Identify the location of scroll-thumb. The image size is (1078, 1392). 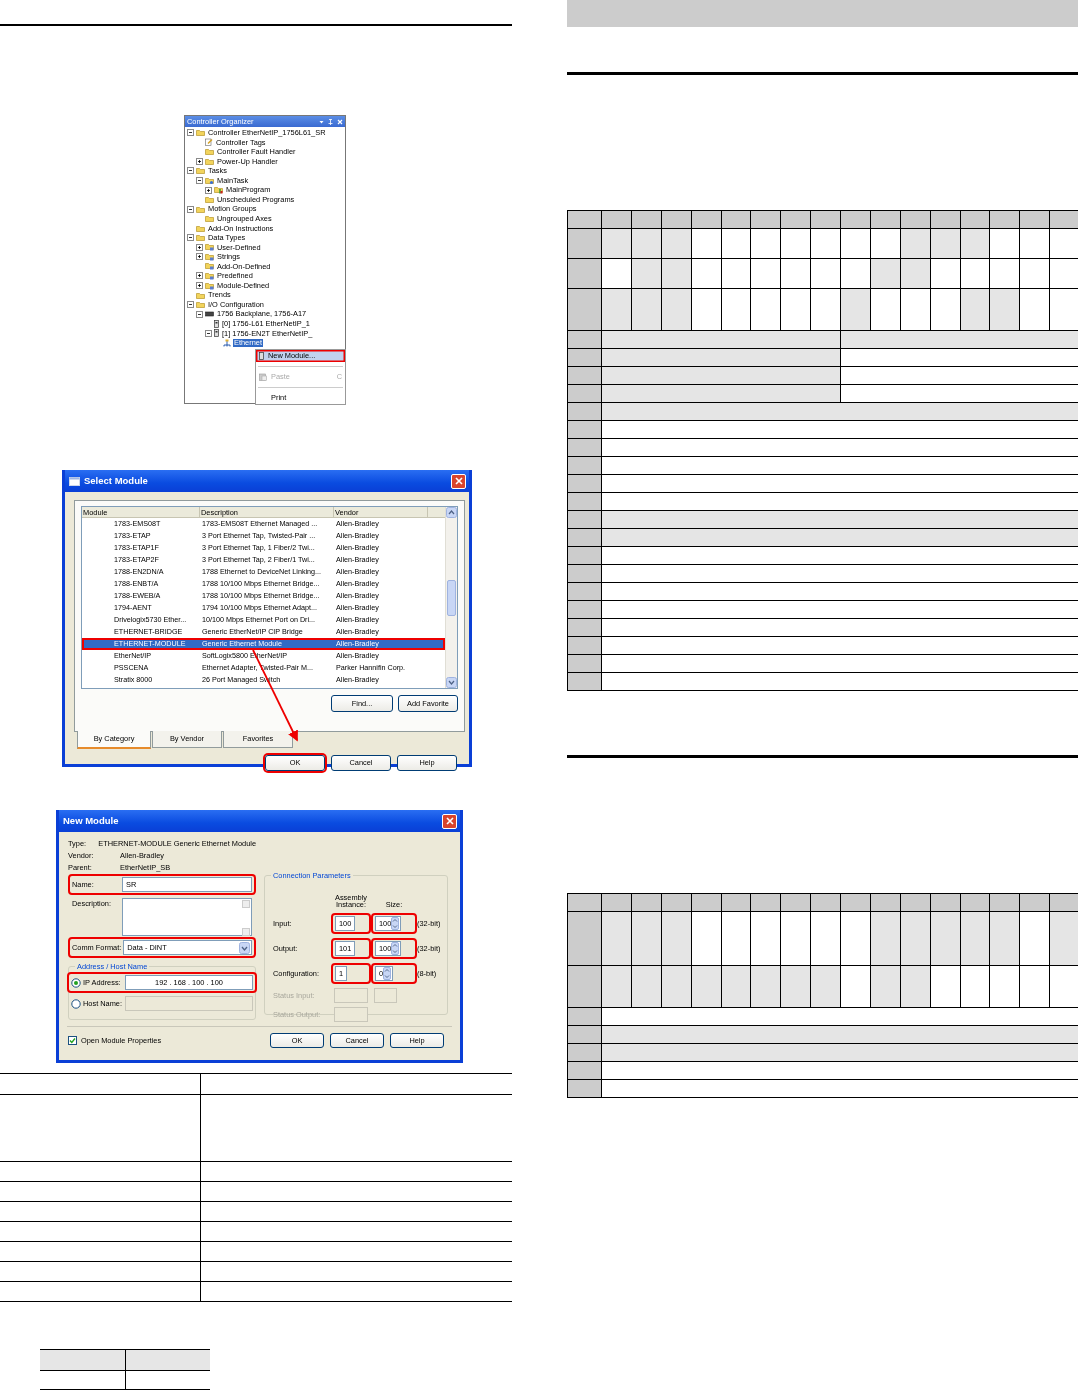
(451, 597).